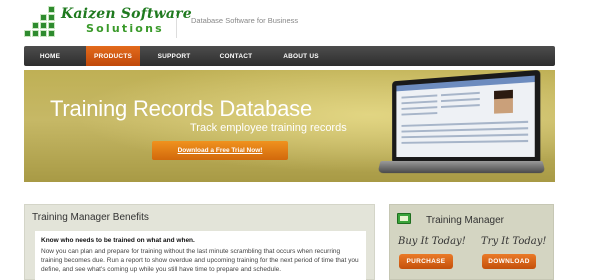  I want to click on benefits-title: Training Manager Benefits, so click(90, 217).